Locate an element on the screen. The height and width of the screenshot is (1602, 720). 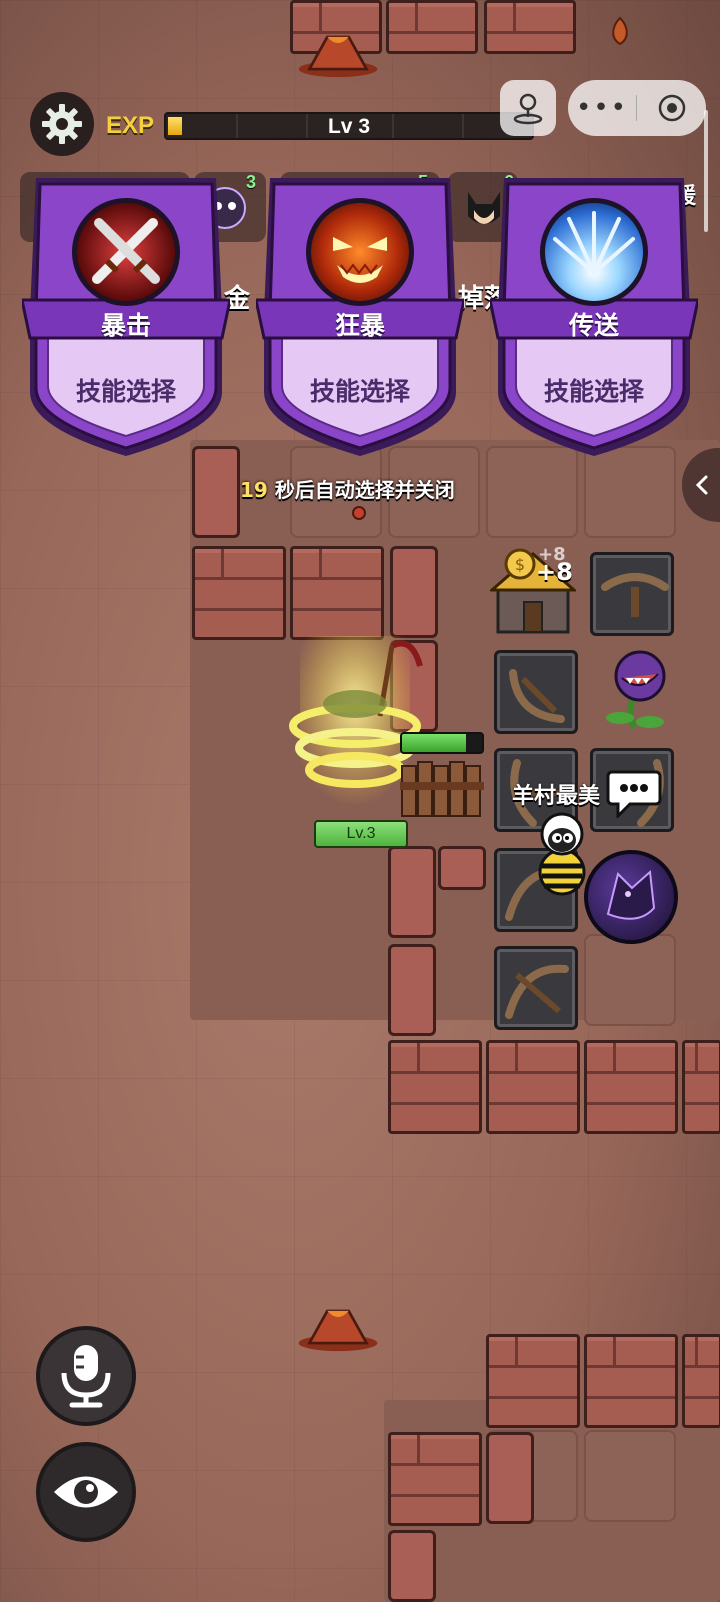
gear-icon is located at coordinates (62, 124).